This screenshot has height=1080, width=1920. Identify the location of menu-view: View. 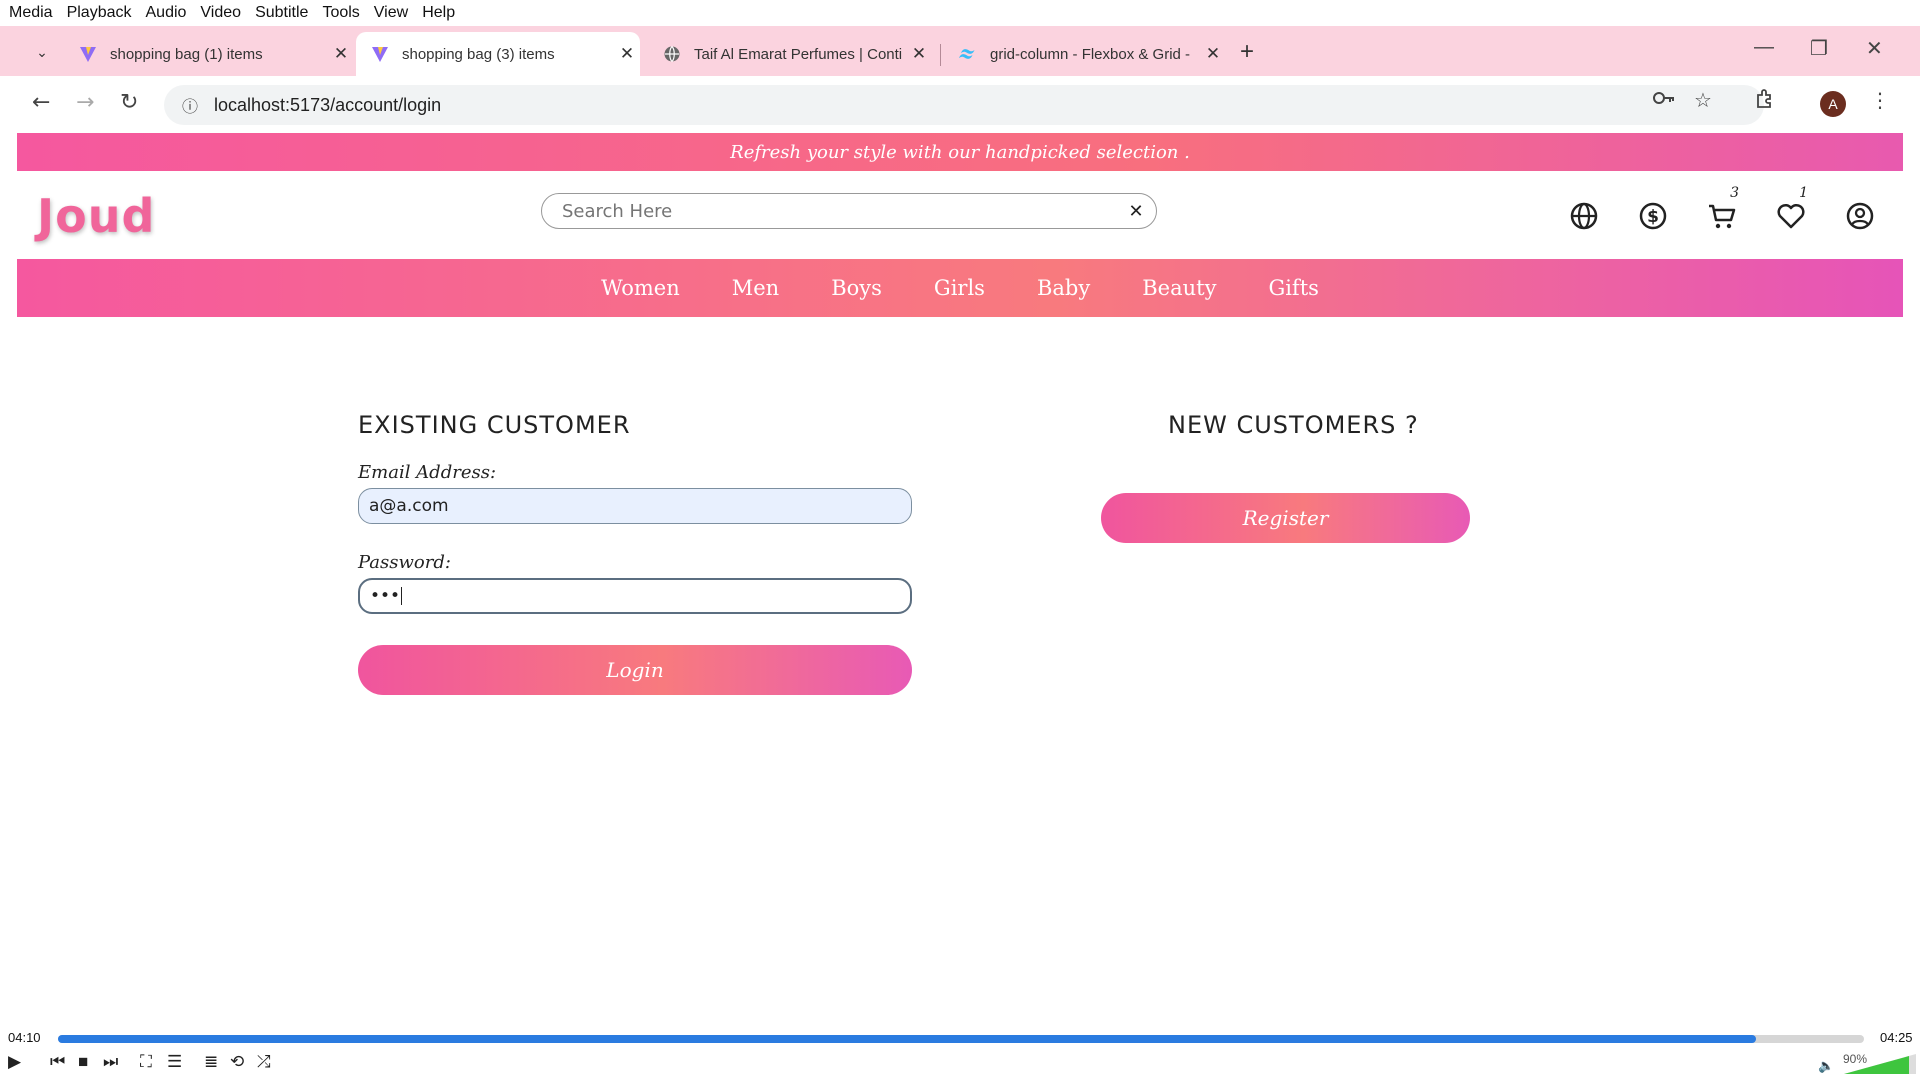
(395, 13).